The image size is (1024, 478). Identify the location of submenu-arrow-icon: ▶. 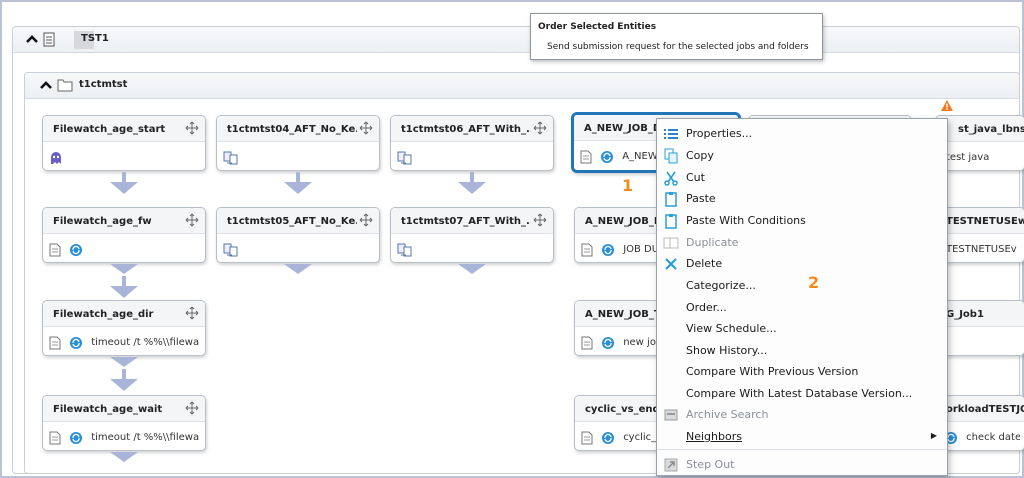
(933, 435).